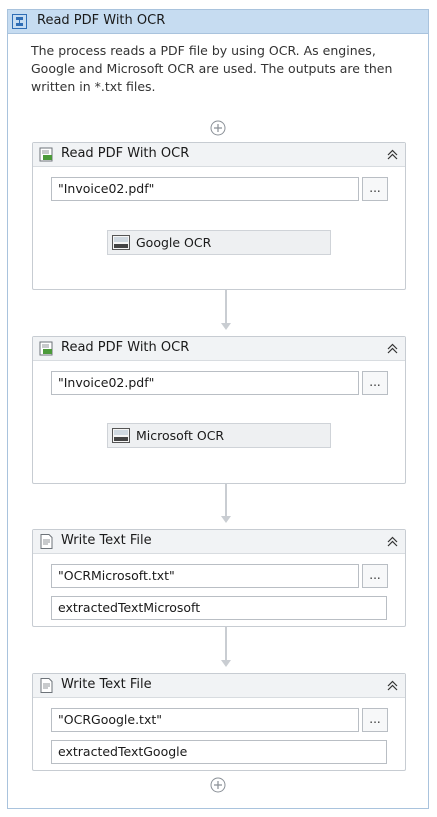 The image size is (437, 817). I want to click on file-name-field: "OCRMicrosoft.txt", so click(205, 576).